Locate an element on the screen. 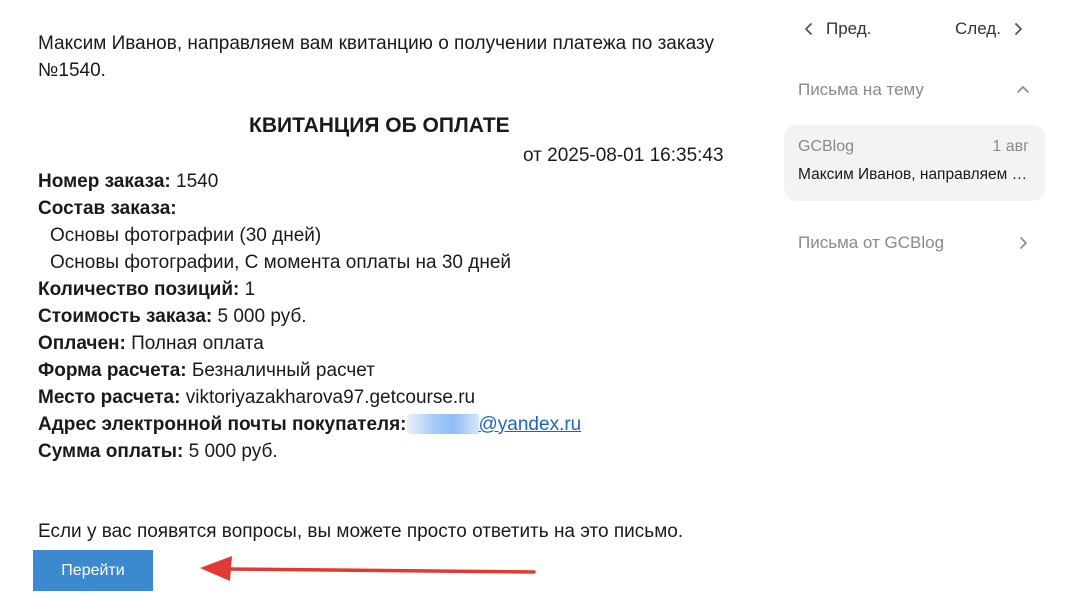  order-items-label: Состав заказа: is located at coordinates (107, 208).